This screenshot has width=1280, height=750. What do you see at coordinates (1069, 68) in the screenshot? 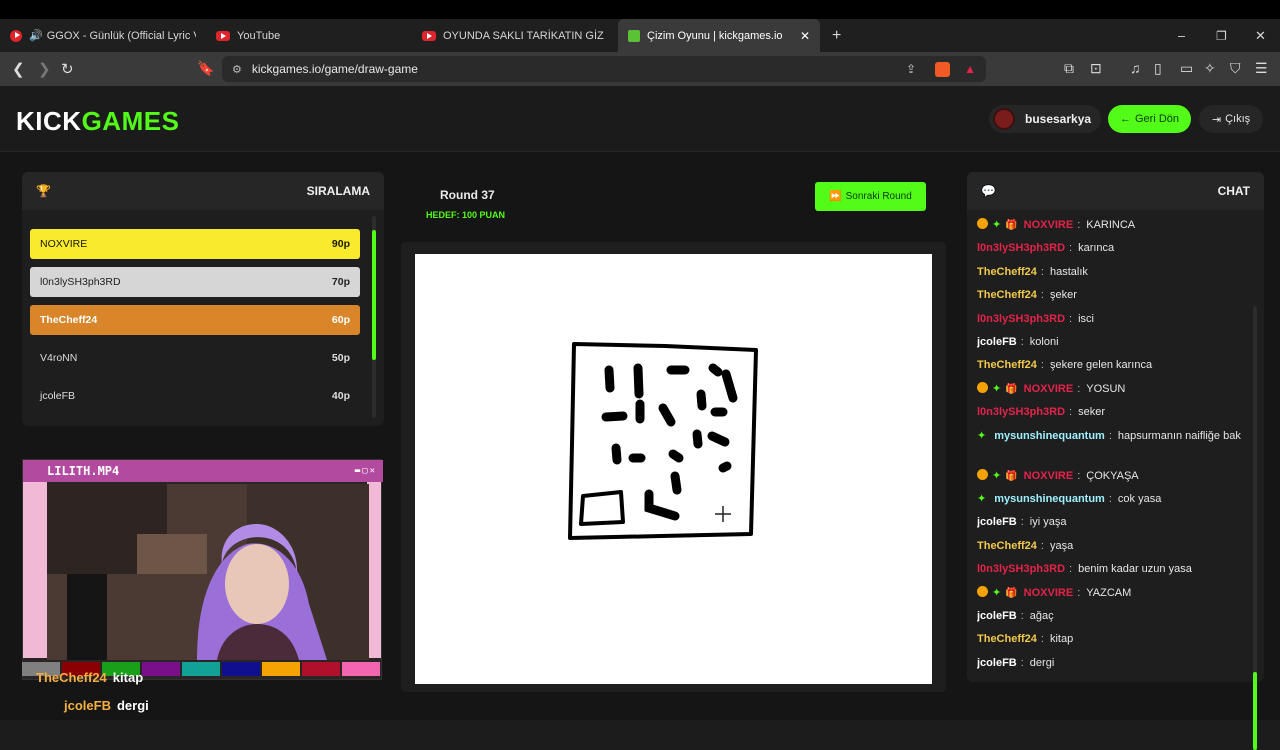
I see `extensions-icon: ⧉` at bounding box center [1069, 68].